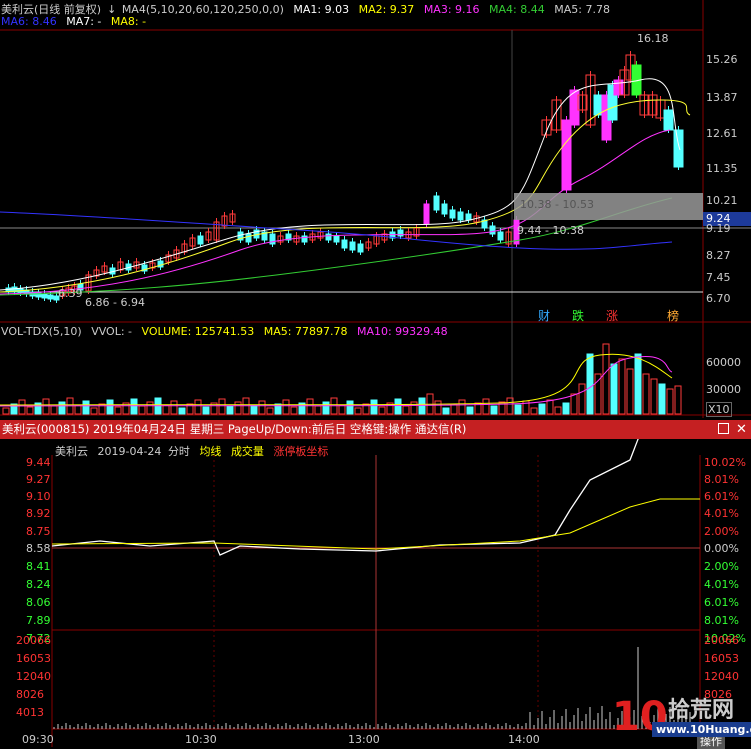 The image size is (751, 749). I want to click on vol-indicator-name: VOL-TDX(5,10), so click(41, 331).